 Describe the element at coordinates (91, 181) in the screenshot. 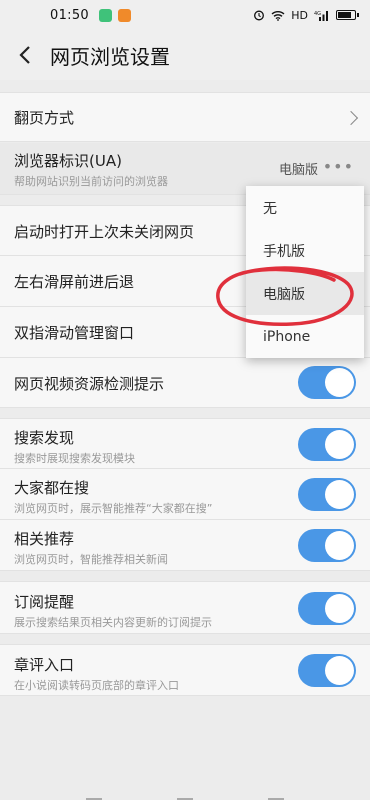

I see `setting-description: 帮助网站识别当前访问的浏览器` at that location.